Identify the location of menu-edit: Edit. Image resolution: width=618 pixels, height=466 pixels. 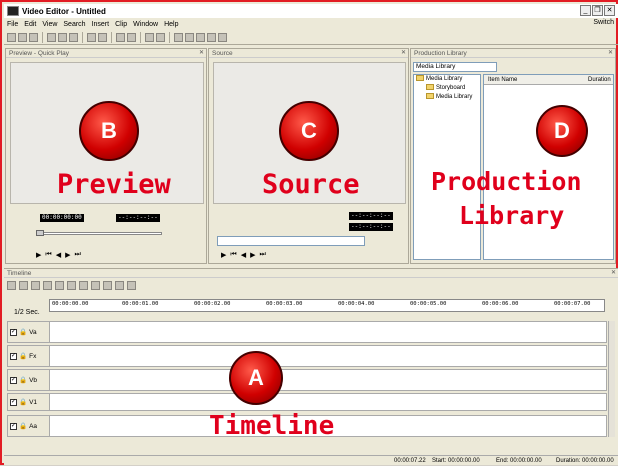
(30, 24).